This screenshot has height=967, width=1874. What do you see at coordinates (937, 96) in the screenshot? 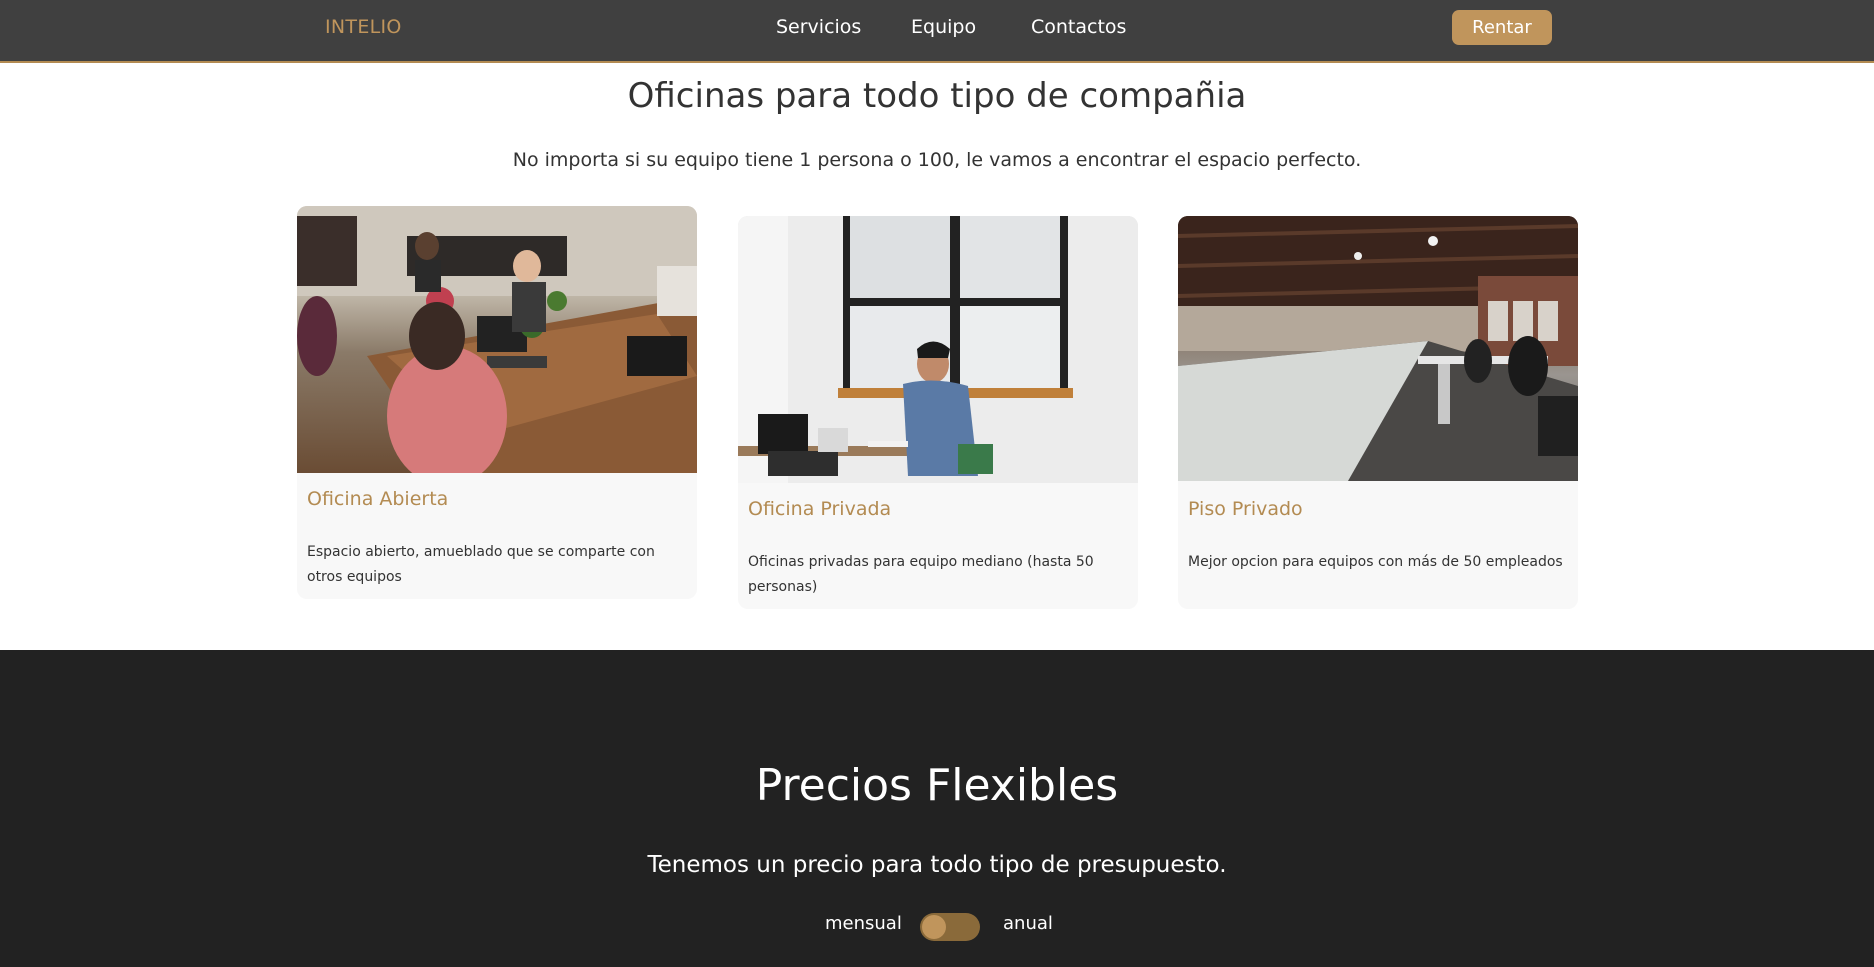
I see `offices-title: Oficinas para todo tipo de compañia` at bounding box center [937, 96].